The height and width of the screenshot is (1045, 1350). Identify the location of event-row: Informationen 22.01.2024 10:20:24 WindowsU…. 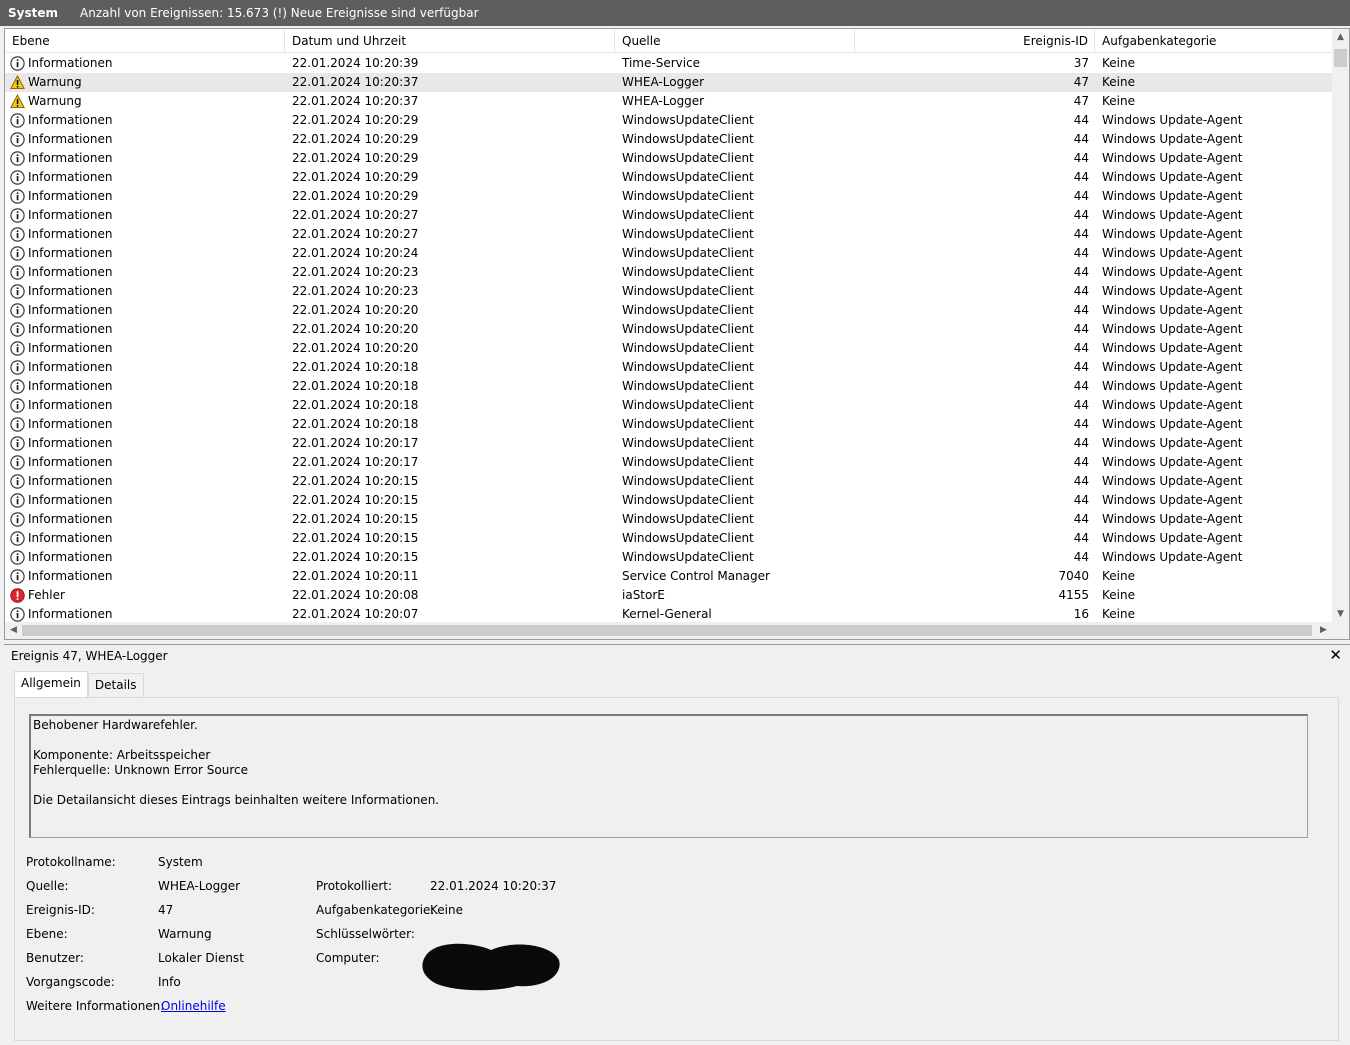
(669, 253).